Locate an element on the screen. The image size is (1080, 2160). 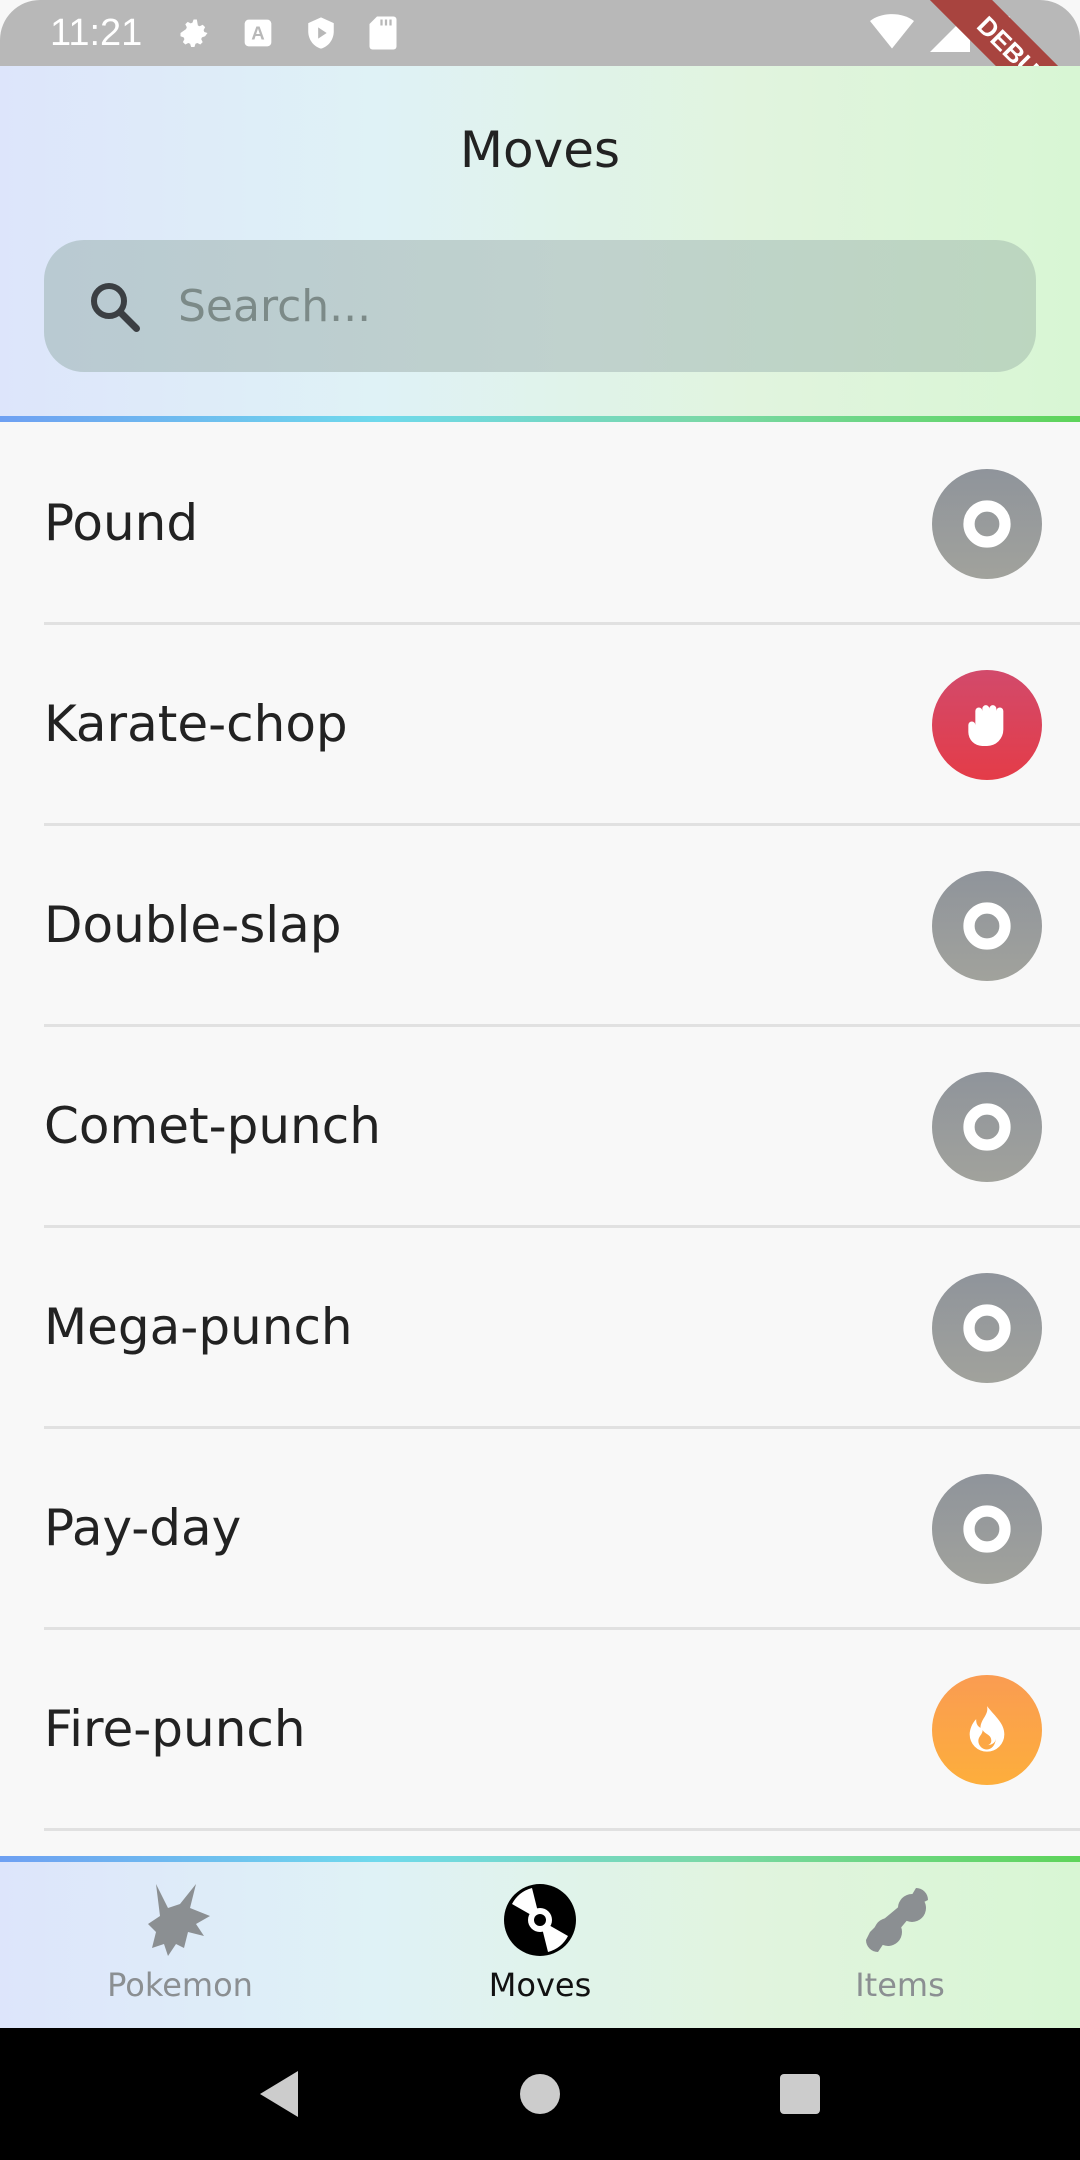
nav-label-moves: Moves is located at coordinates (540, 1985).